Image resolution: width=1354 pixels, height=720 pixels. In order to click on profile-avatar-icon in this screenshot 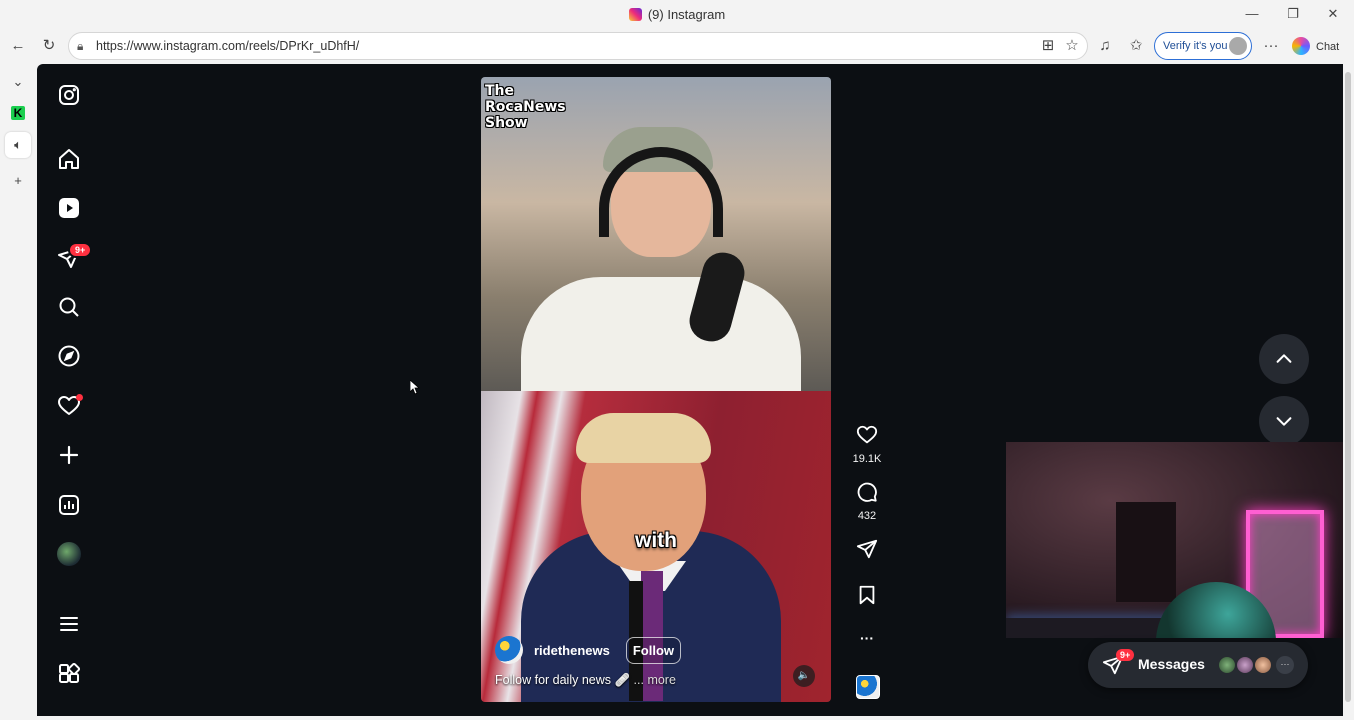, I will do `click(1238, 46)`.